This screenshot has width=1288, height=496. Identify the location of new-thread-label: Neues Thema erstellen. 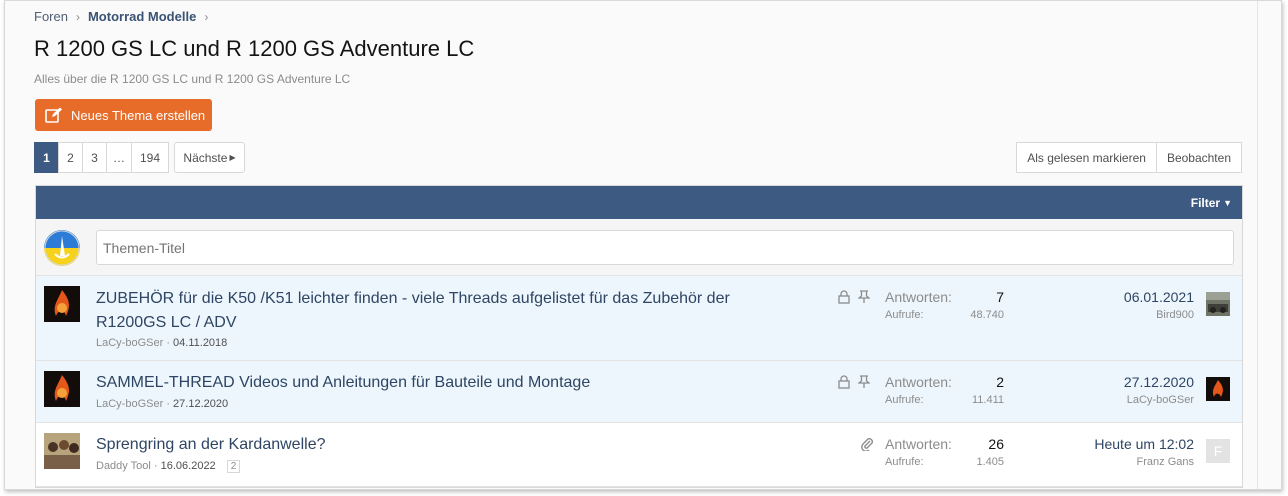
(138, 115).